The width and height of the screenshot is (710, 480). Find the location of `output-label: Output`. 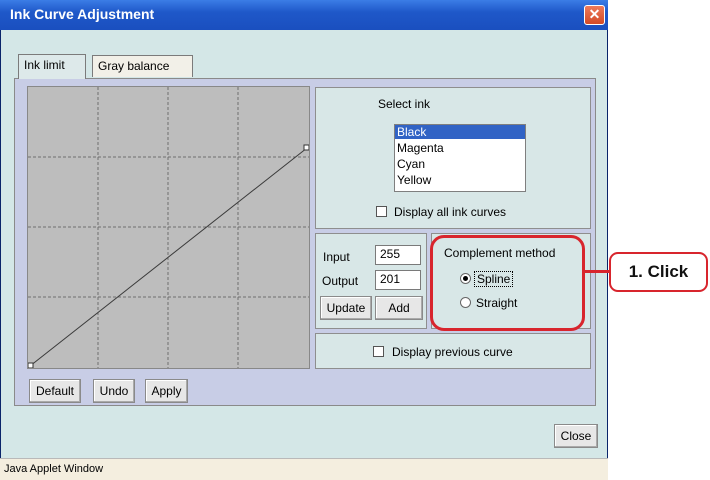

output-label: Output is located at coordinates (340, 281).